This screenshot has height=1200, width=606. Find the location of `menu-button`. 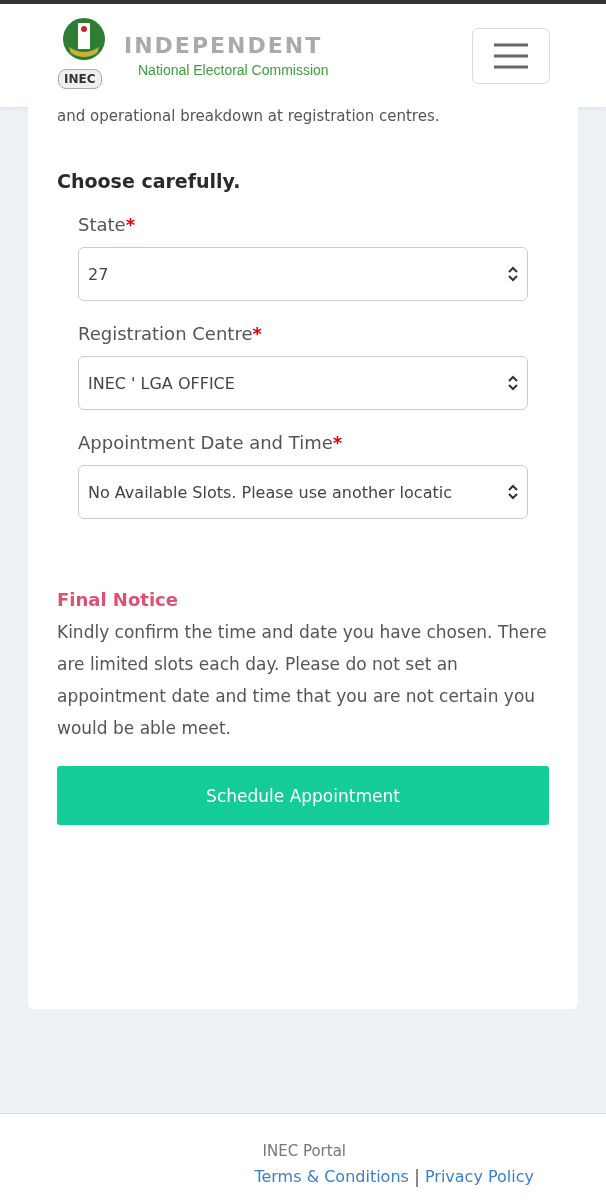

menu-button is located at coordinates (511, 55).